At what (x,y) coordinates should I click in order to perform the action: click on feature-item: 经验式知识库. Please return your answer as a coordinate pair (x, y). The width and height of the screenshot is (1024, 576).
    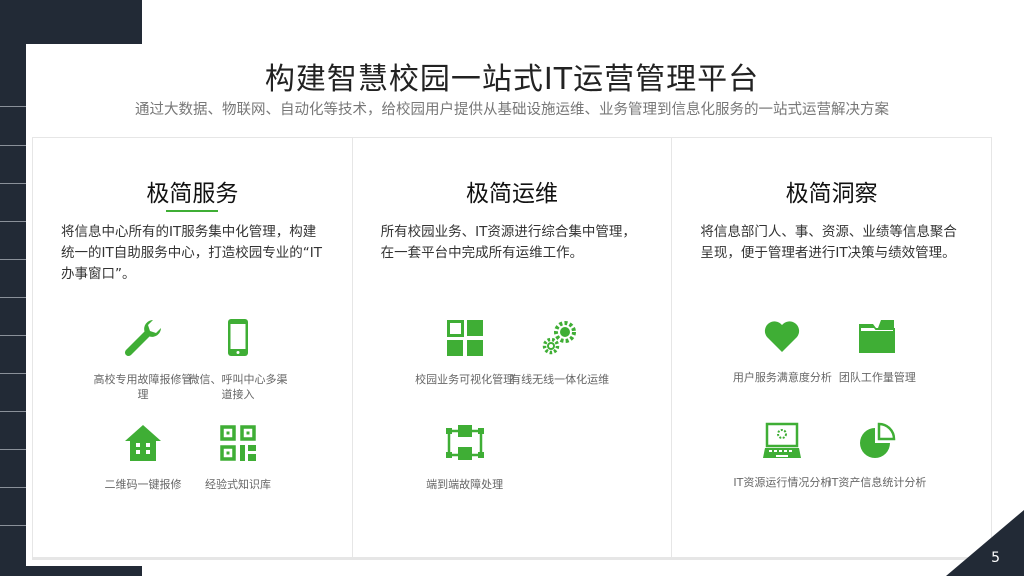
    Looking at the image, I should click on (238, 457).